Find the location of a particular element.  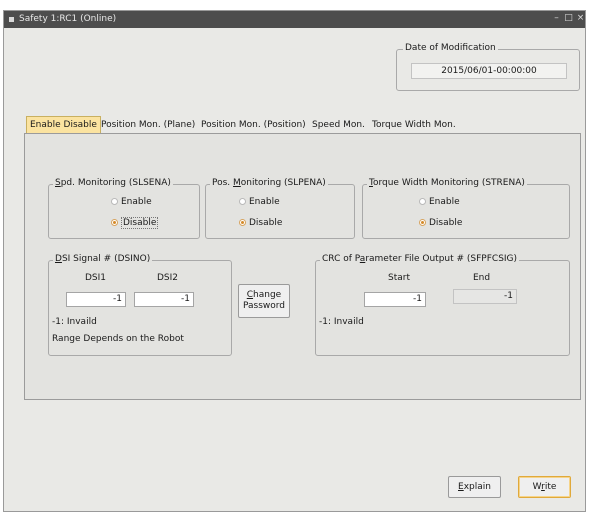

window-icon is located at coordinates (11, 19).